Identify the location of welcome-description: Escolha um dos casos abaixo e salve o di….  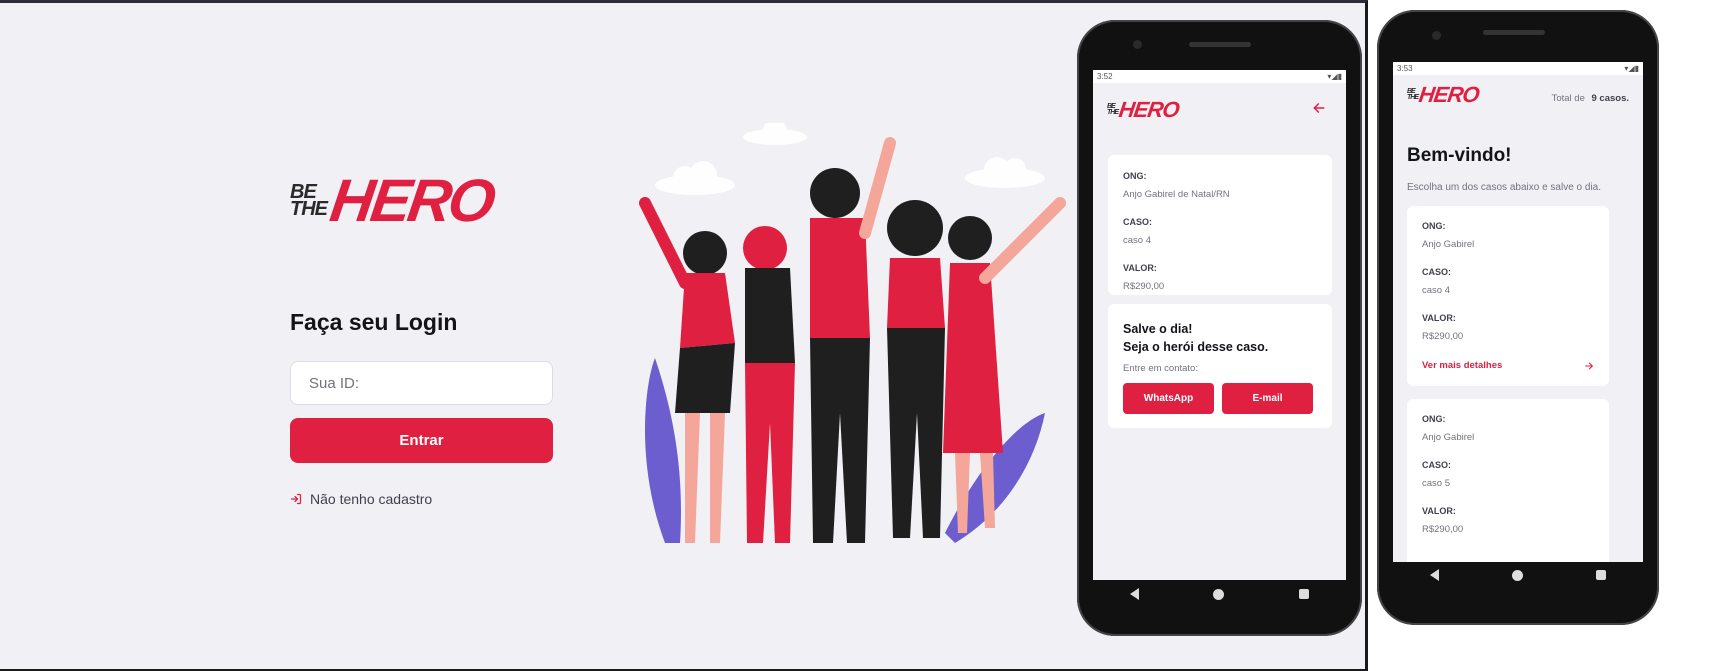
(1504, 187).